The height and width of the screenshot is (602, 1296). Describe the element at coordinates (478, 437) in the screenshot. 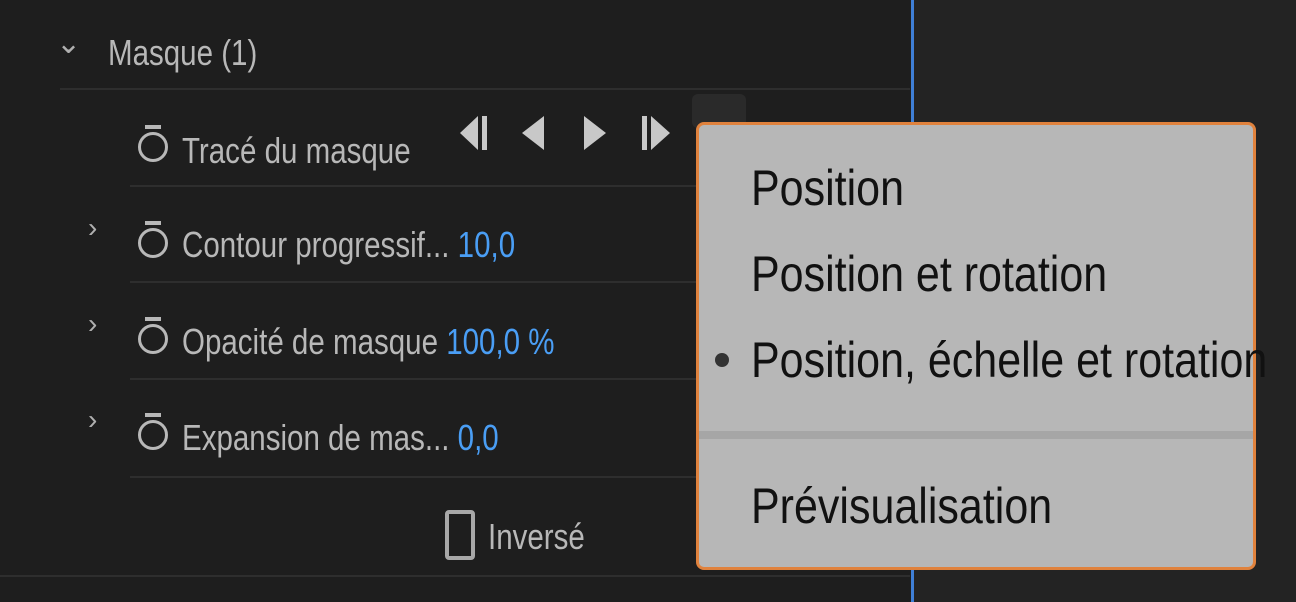

I see `property-value: 0,0` at that location.